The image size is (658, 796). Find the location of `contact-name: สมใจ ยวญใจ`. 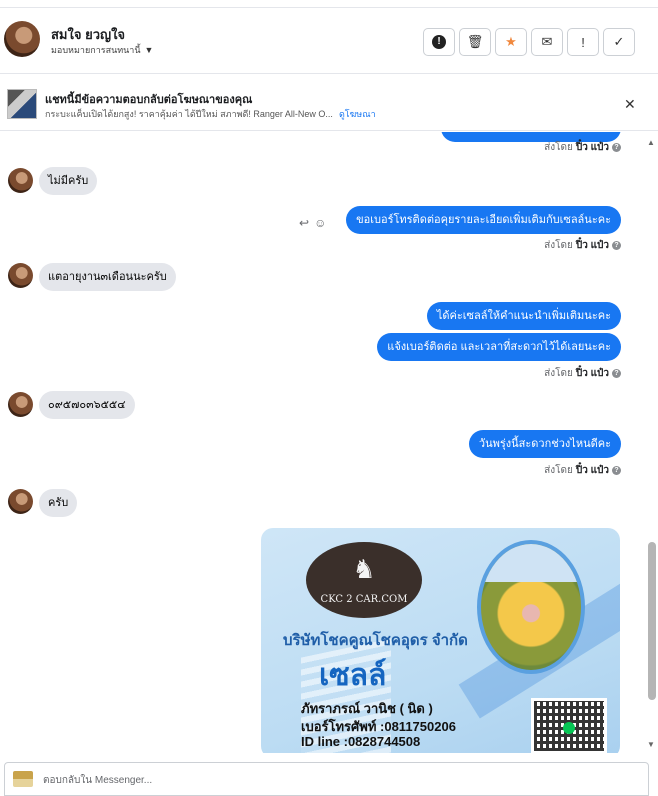

contact-name: สมใจ ยวญใจ is located at coordinates (88, 34).